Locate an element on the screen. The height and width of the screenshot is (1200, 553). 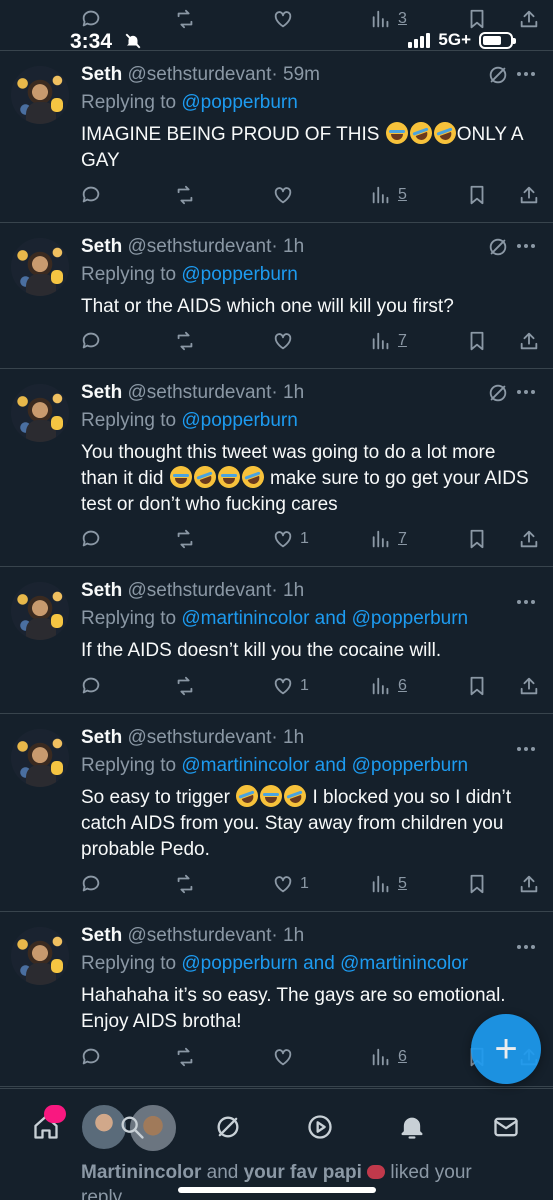
status-right: 5G+ is located at coordinates (462, 40).